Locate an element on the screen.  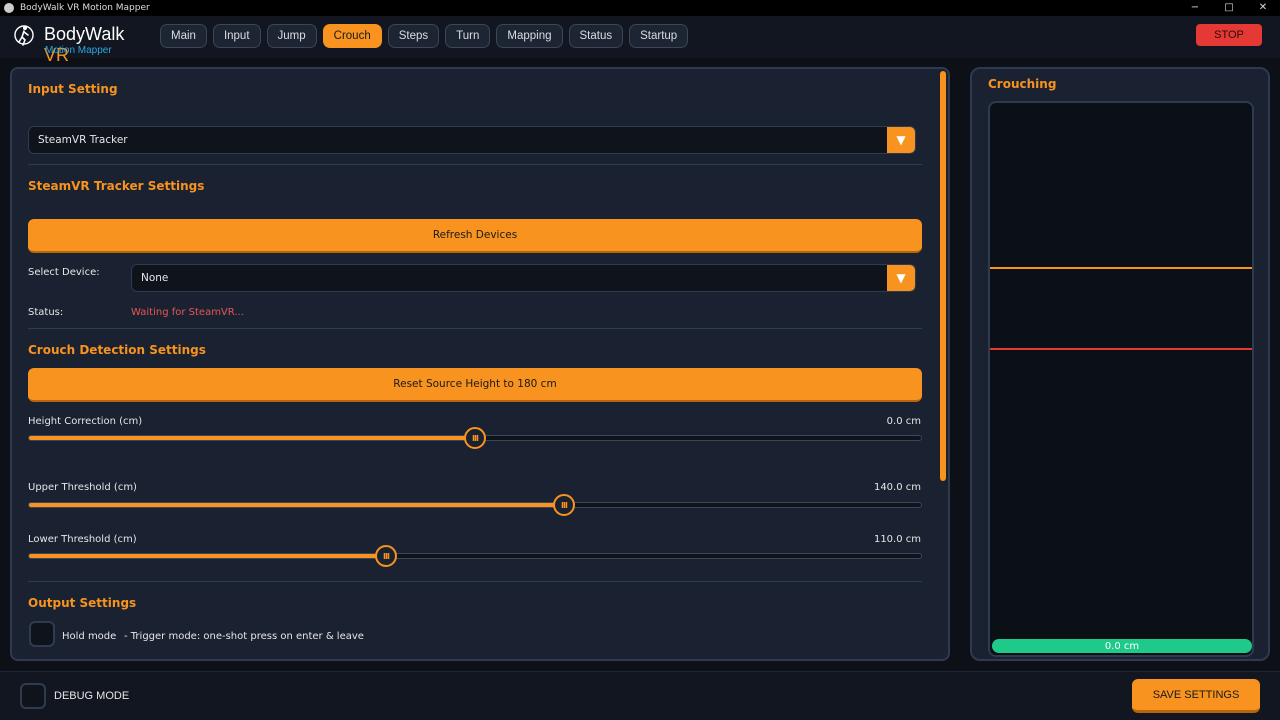
lower-threshold-line is located at coordinates (1121, 349).